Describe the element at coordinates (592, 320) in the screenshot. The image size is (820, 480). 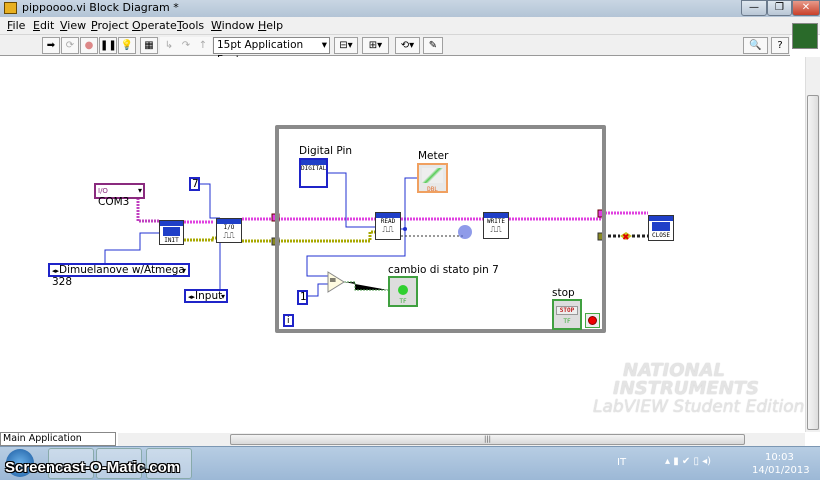
I see `stop-condition-icon` at that location.